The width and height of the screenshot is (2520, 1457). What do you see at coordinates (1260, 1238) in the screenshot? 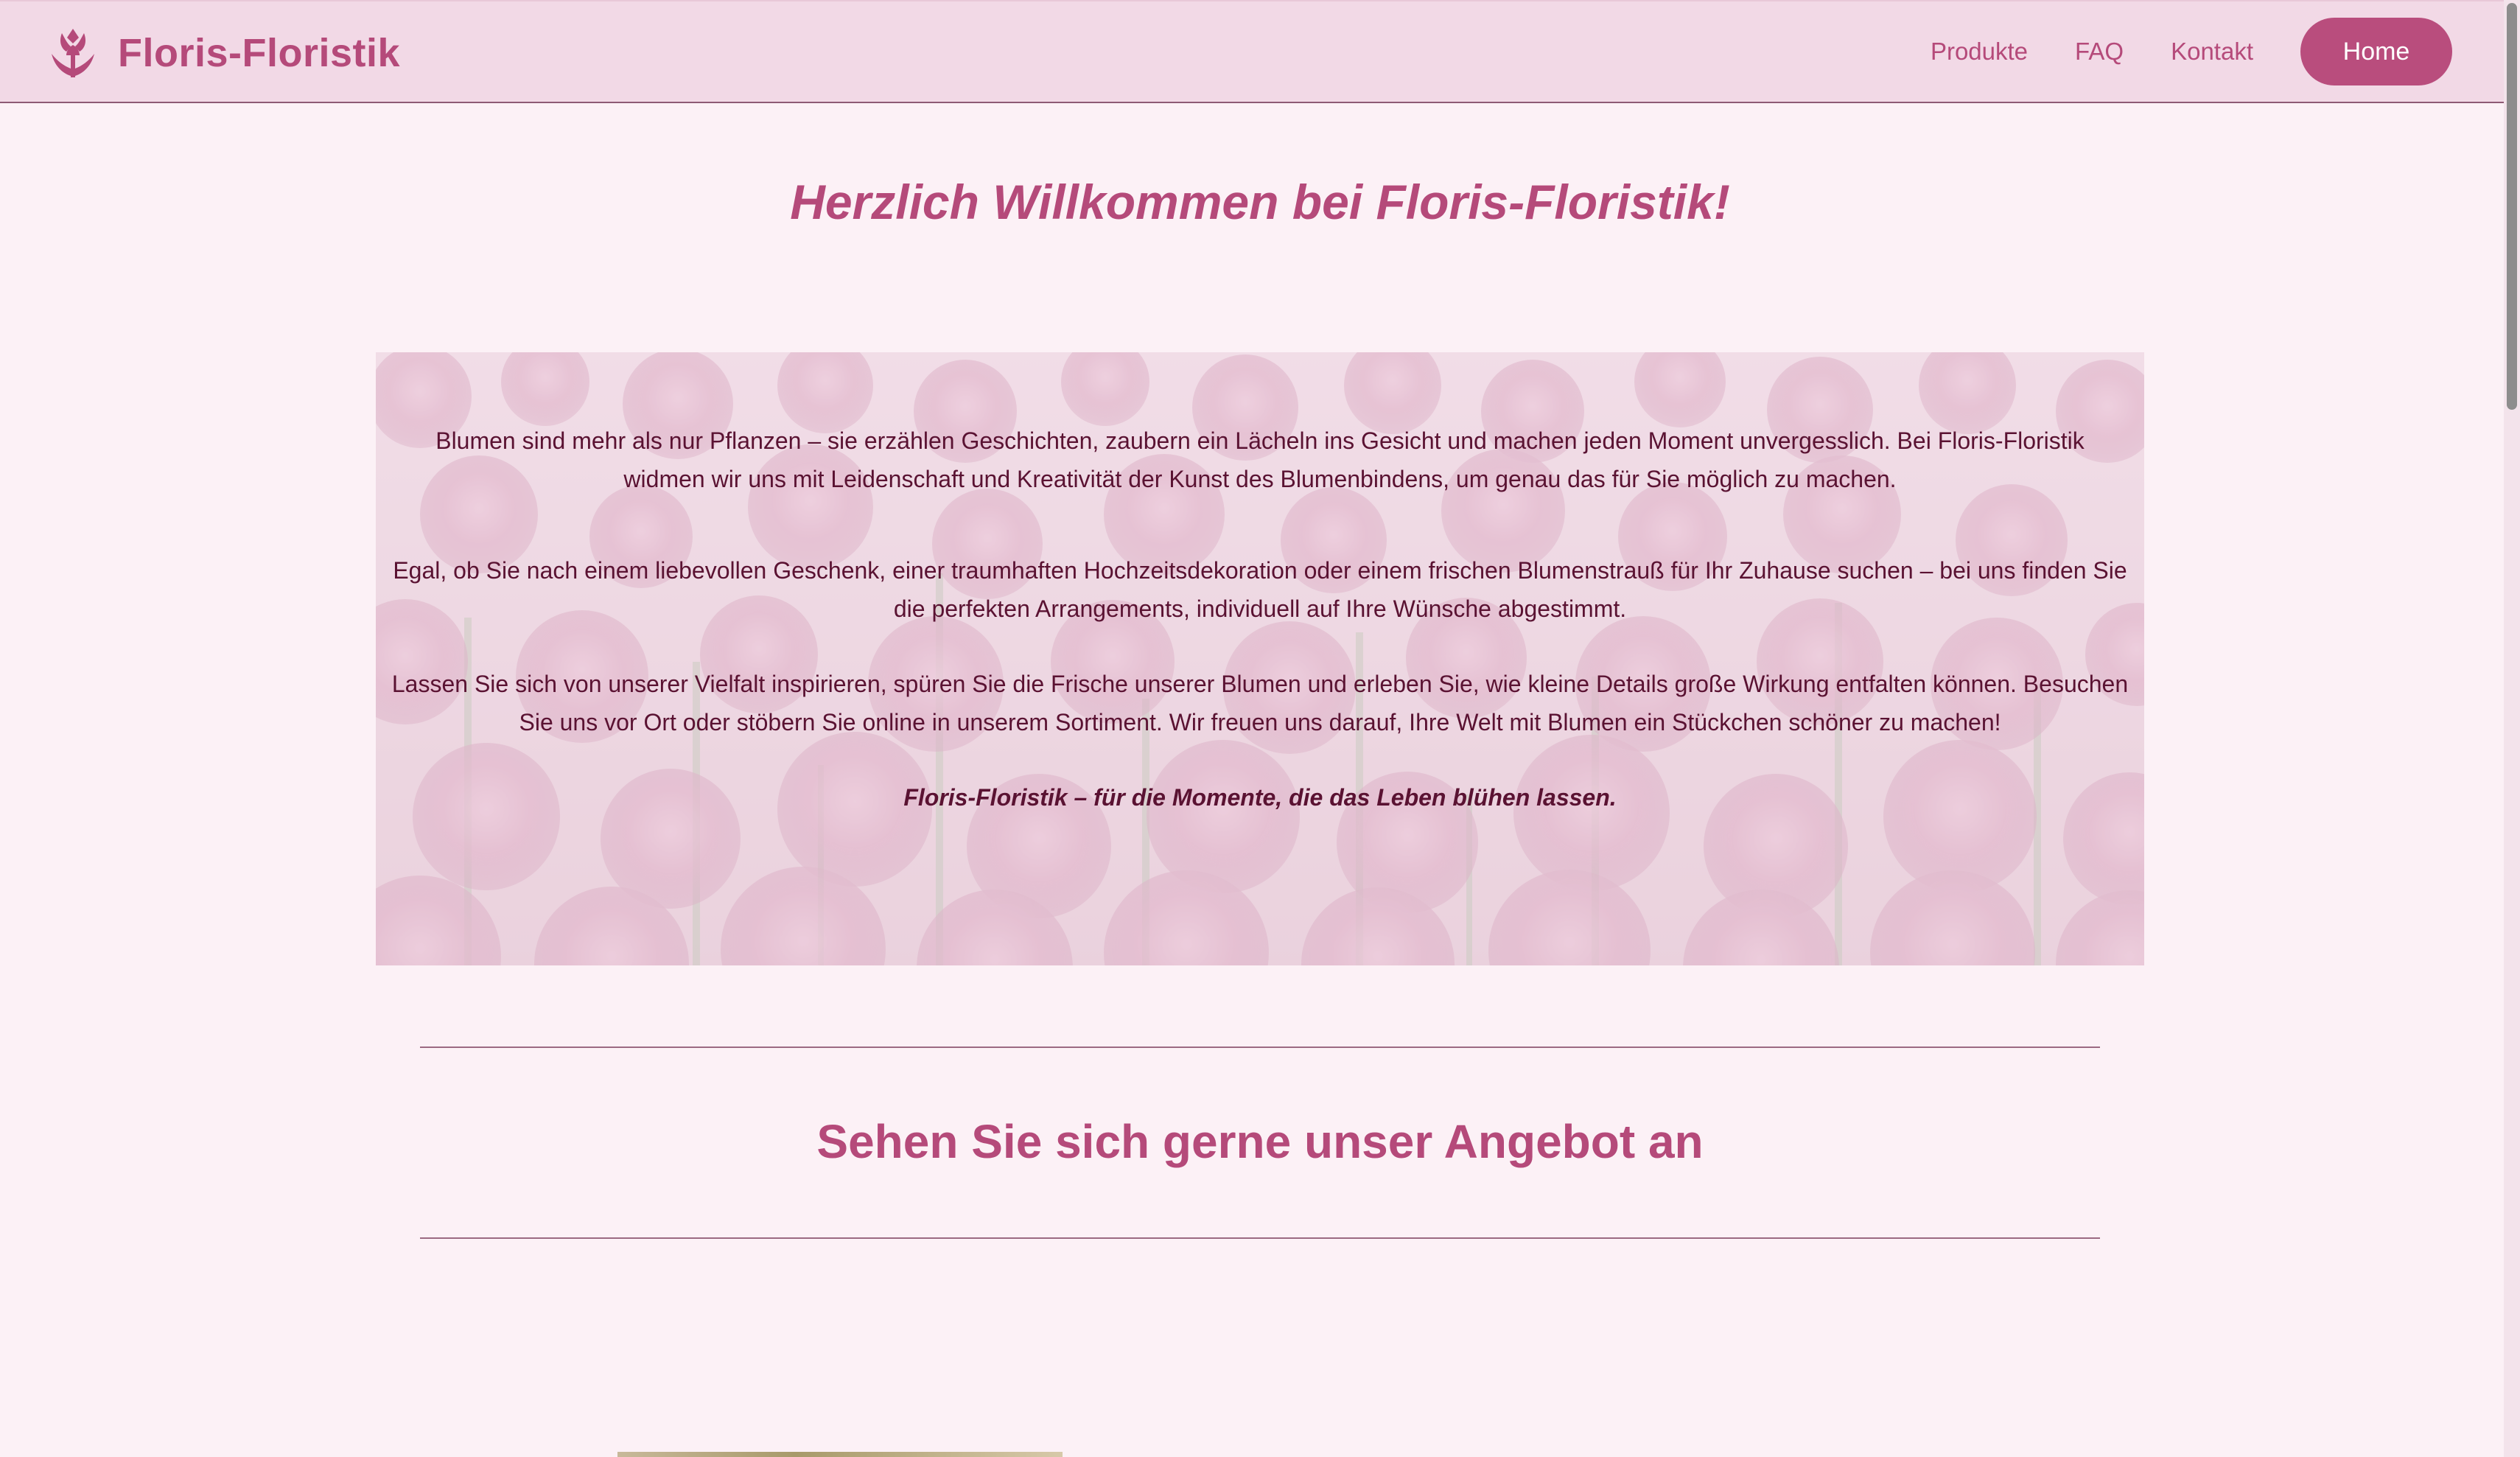
I see `section-divider-bottom` at bounding box center [1260, 1238].